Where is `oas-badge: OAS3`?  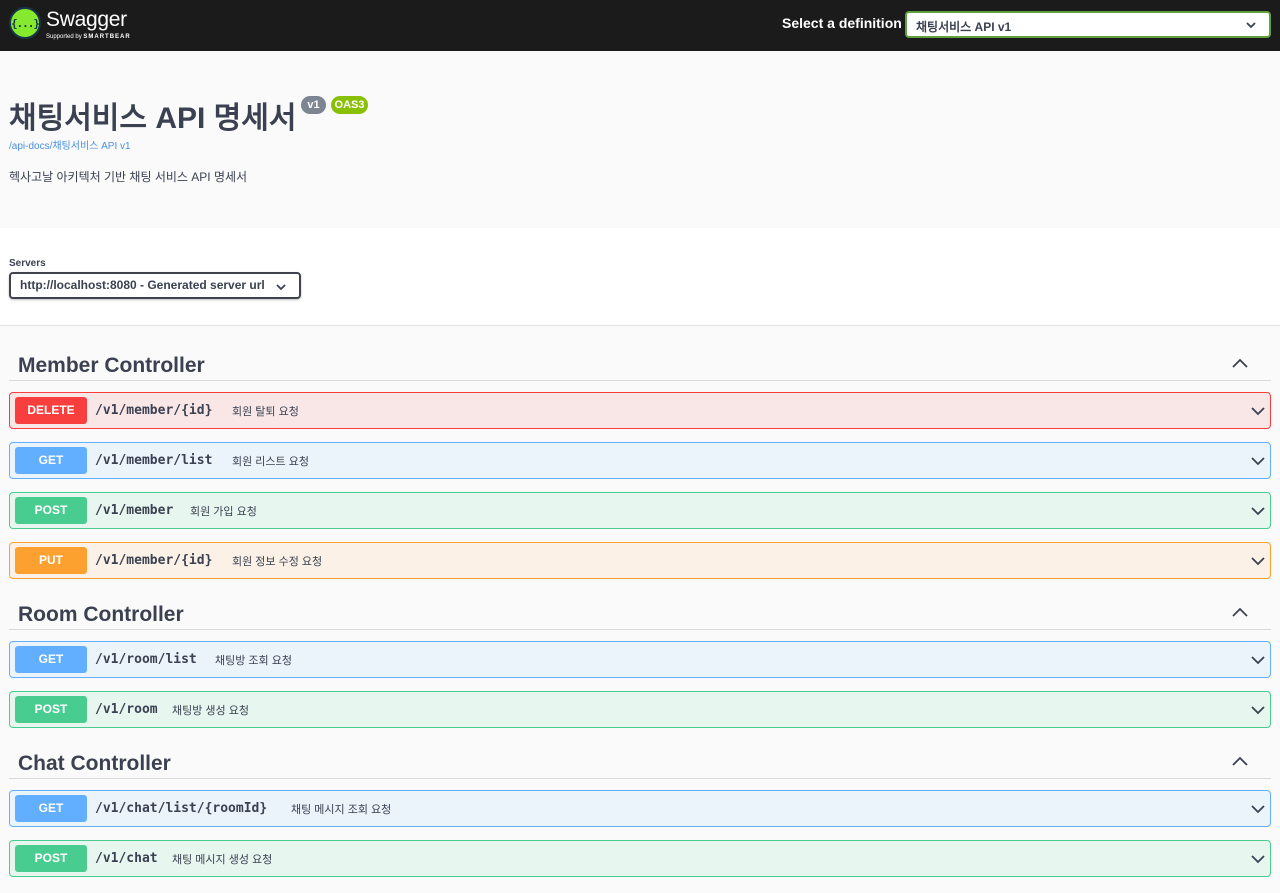 oas-badge: OAS3 is located at coordinates (349, 105).